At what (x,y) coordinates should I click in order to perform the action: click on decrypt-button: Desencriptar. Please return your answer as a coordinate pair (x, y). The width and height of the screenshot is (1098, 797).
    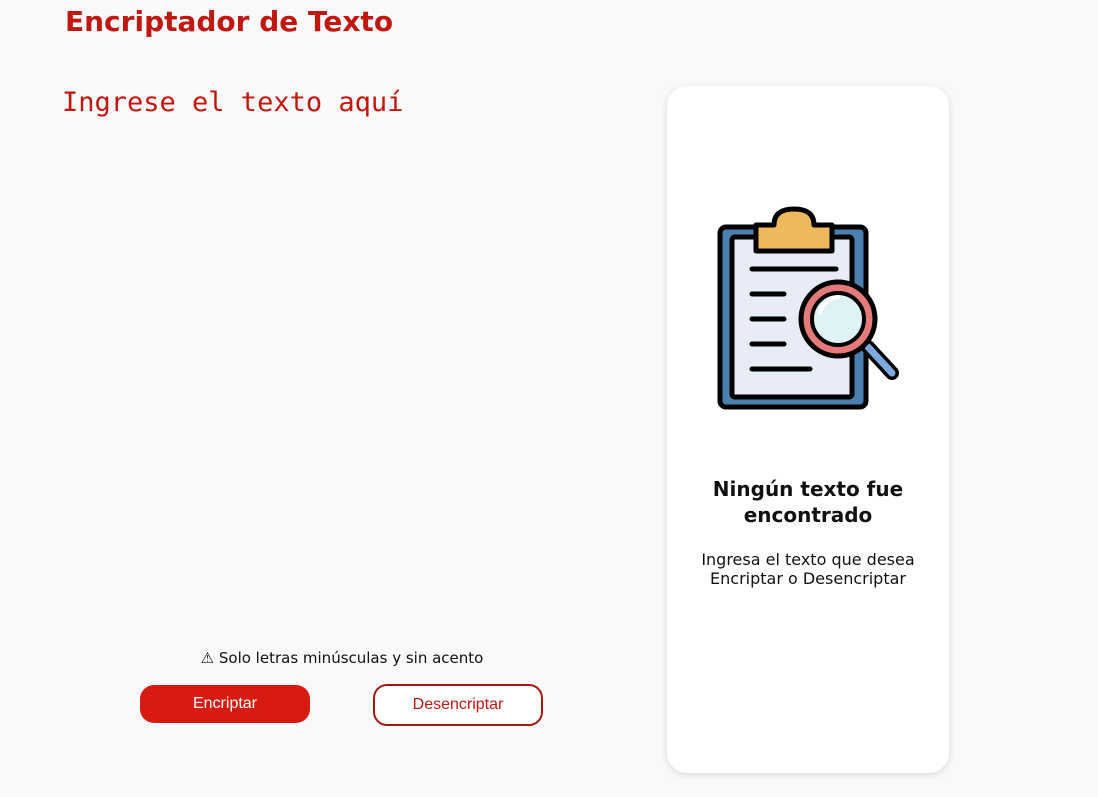
    Looking at the image, I should click on (458, 705).